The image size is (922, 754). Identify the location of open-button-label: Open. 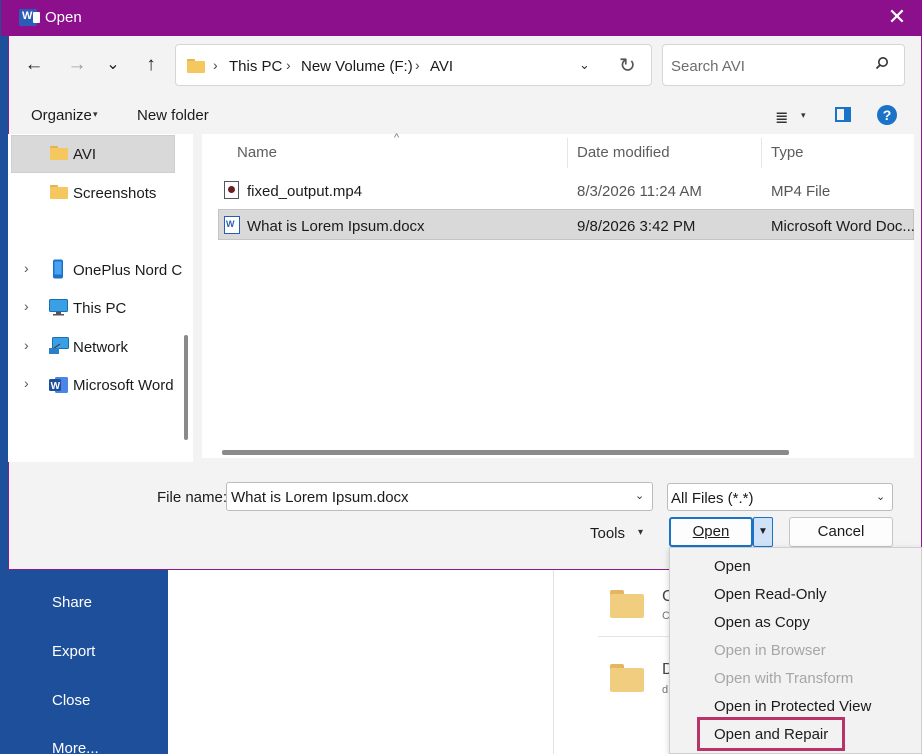
(711, 531).